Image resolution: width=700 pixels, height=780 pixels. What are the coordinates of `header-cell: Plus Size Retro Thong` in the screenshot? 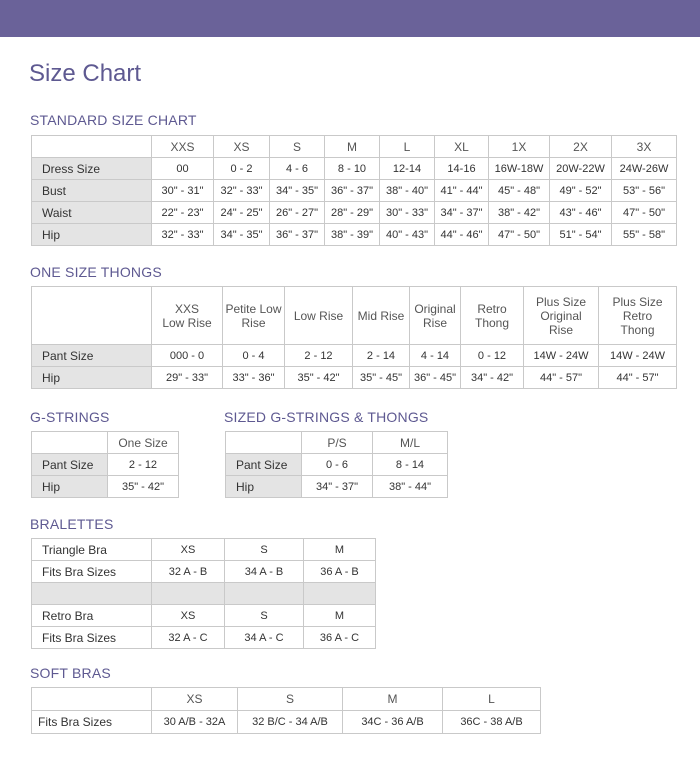 It's located at (637, 315).